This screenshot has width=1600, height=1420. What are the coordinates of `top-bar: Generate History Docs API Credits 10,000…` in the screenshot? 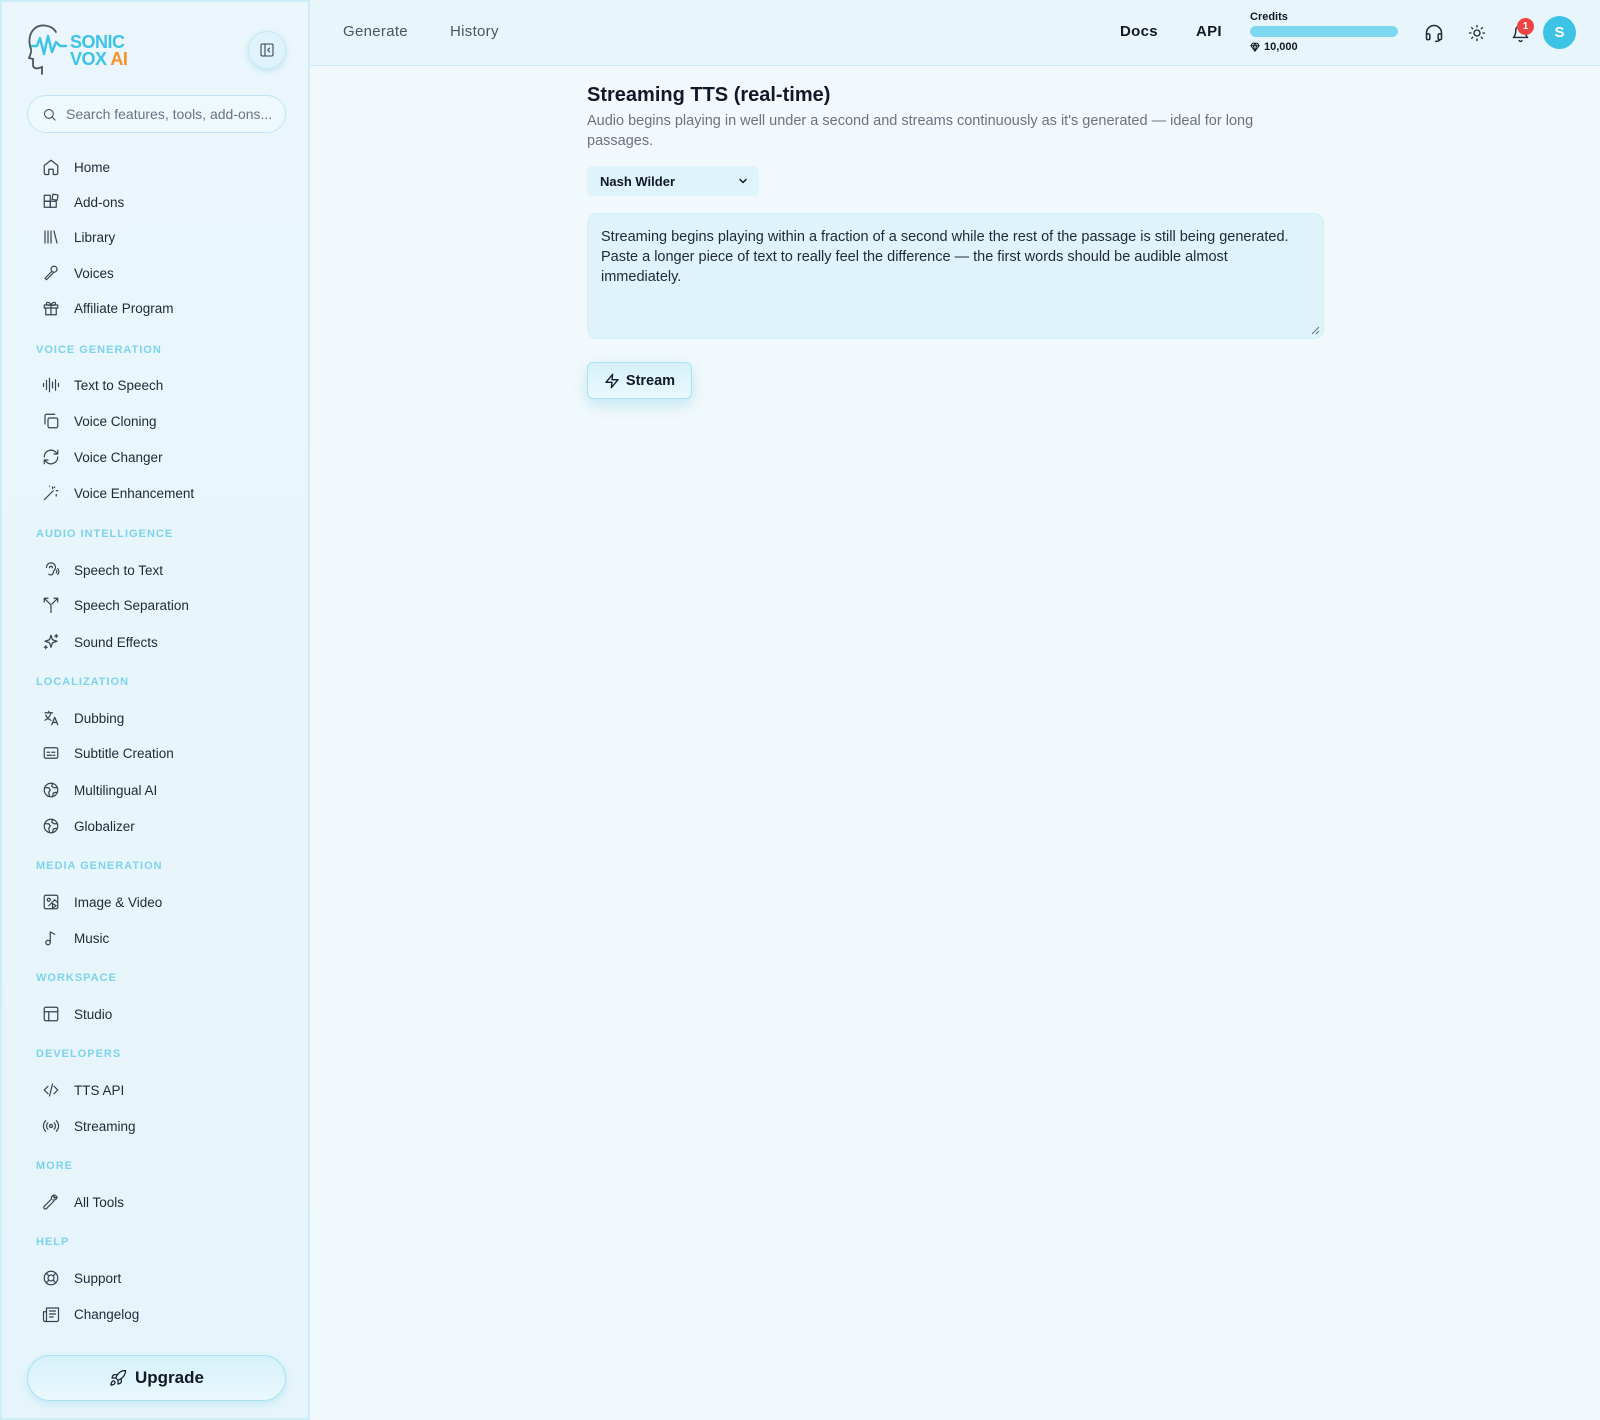 It's located at (955, 33).